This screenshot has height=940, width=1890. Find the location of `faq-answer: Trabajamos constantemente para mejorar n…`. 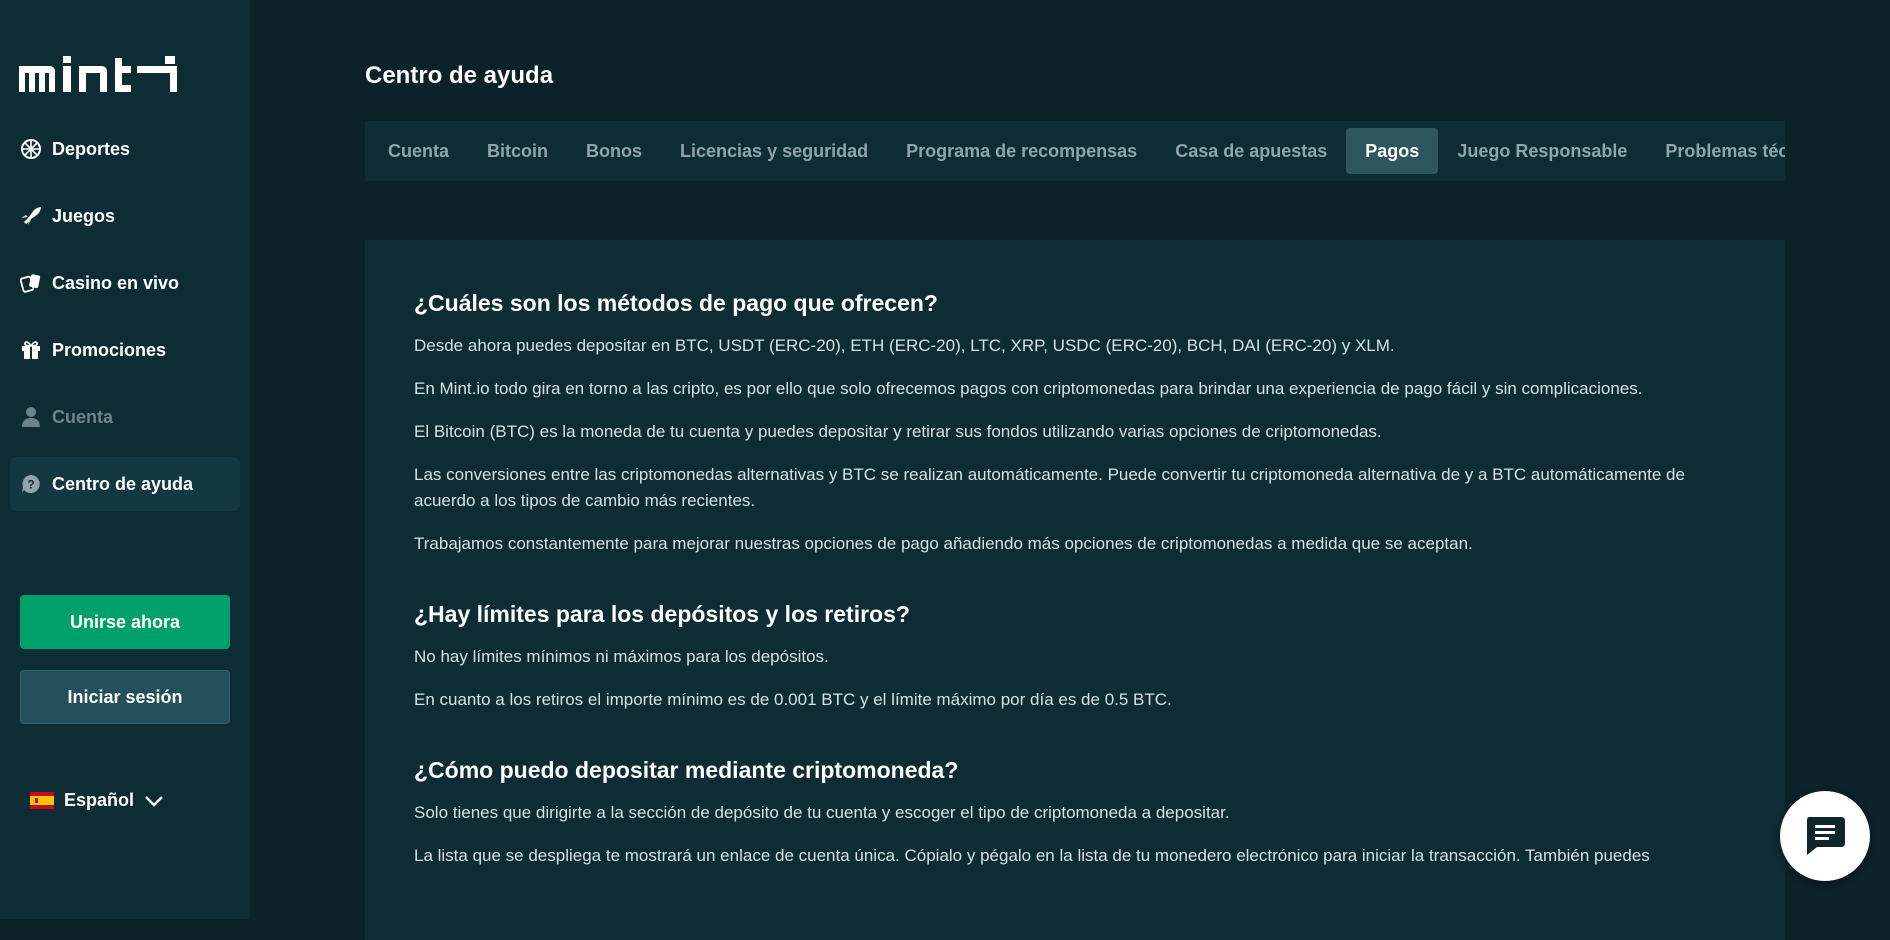

faq-answer: Trabajamos constantemente para mejorar n… is located at coordinates (943, 543).